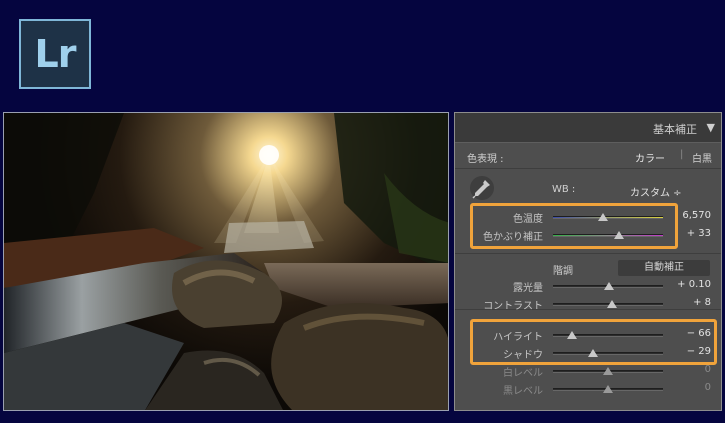  I want to click on logo-text: Lr, so click(55, 54).